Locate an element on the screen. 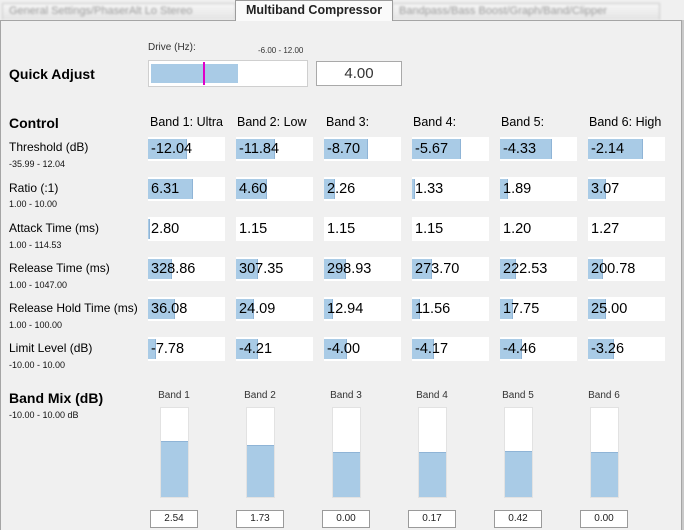  slider-value: 12.94 is located at coordinates (345, 309).